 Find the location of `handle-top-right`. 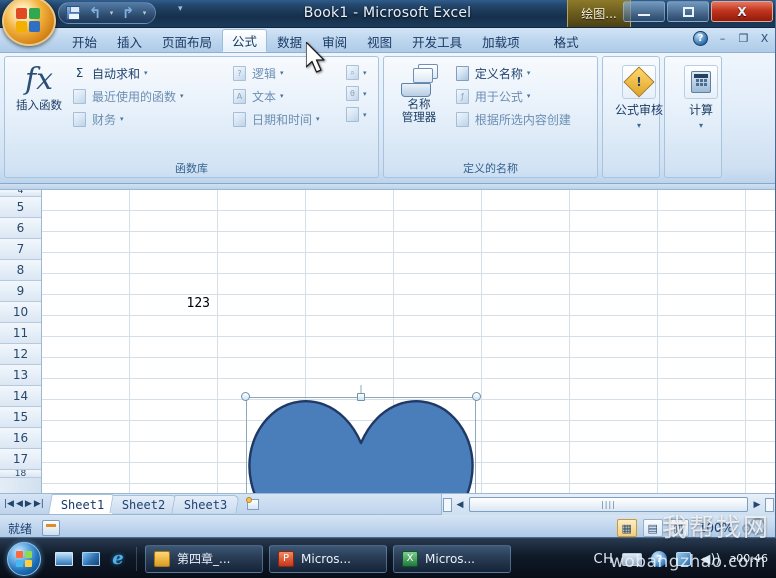

handle-top-right is located at coordinates (476, 396).